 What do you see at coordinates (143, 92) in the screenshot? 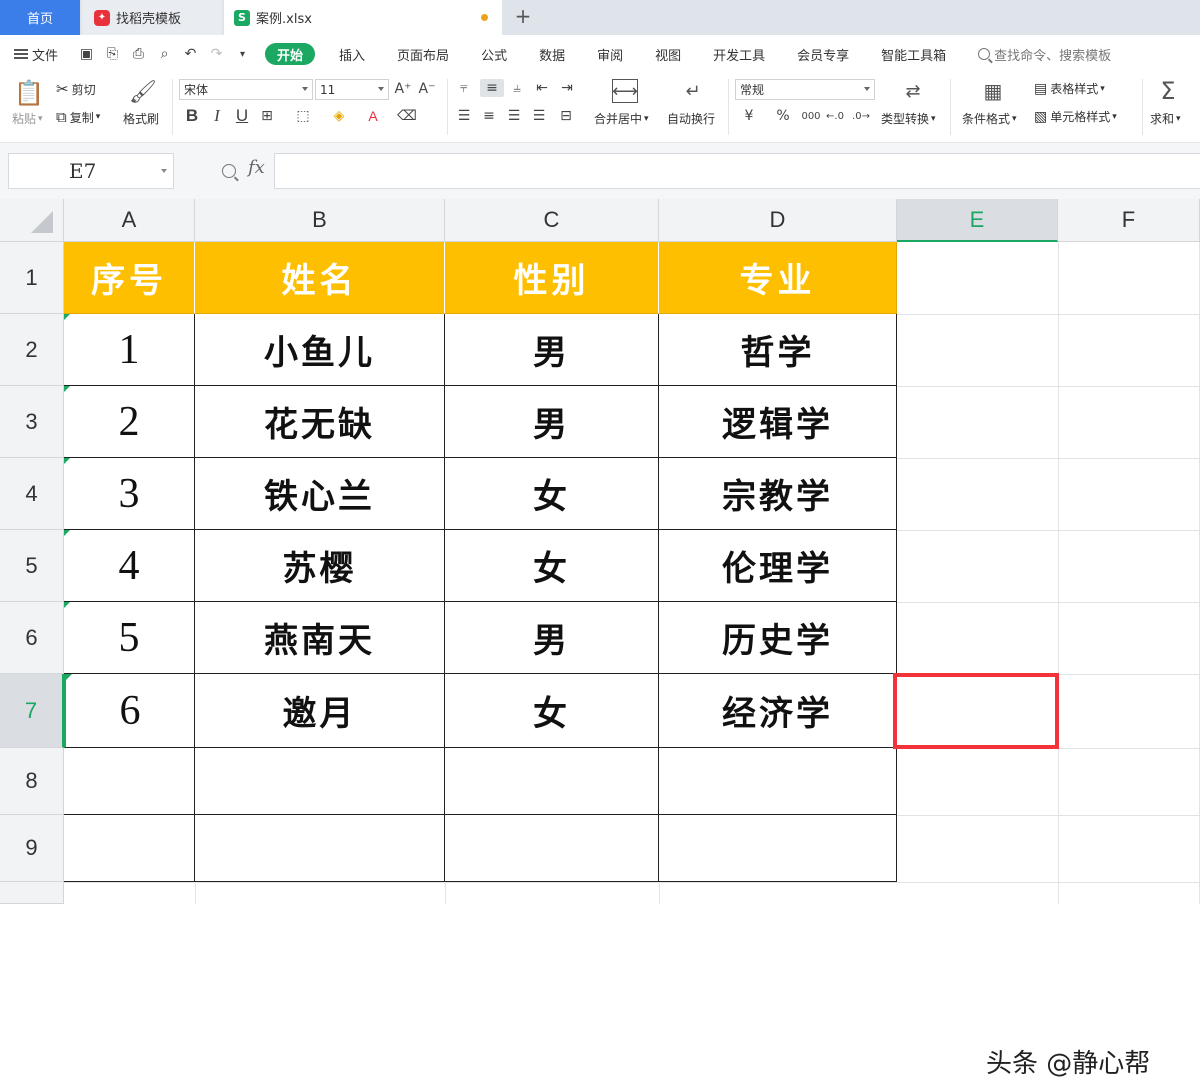
I see `format-painter-icon: 🖌` at bounding box center [143, 92].